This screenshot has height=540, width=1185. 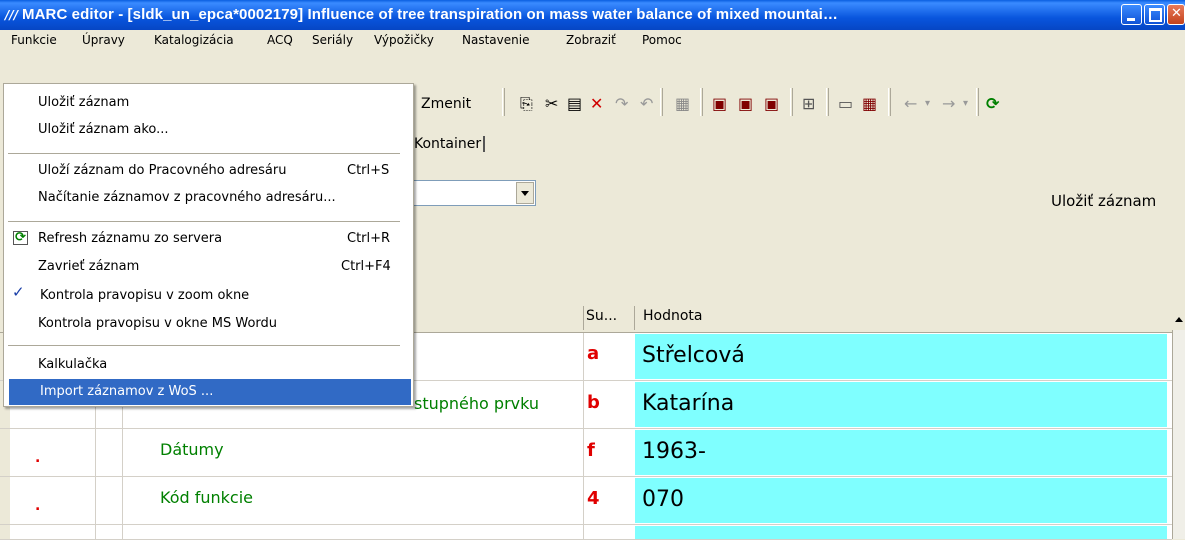 I want to click on menu-vypozicky: Výpožičky, so click(x=404, y=40).